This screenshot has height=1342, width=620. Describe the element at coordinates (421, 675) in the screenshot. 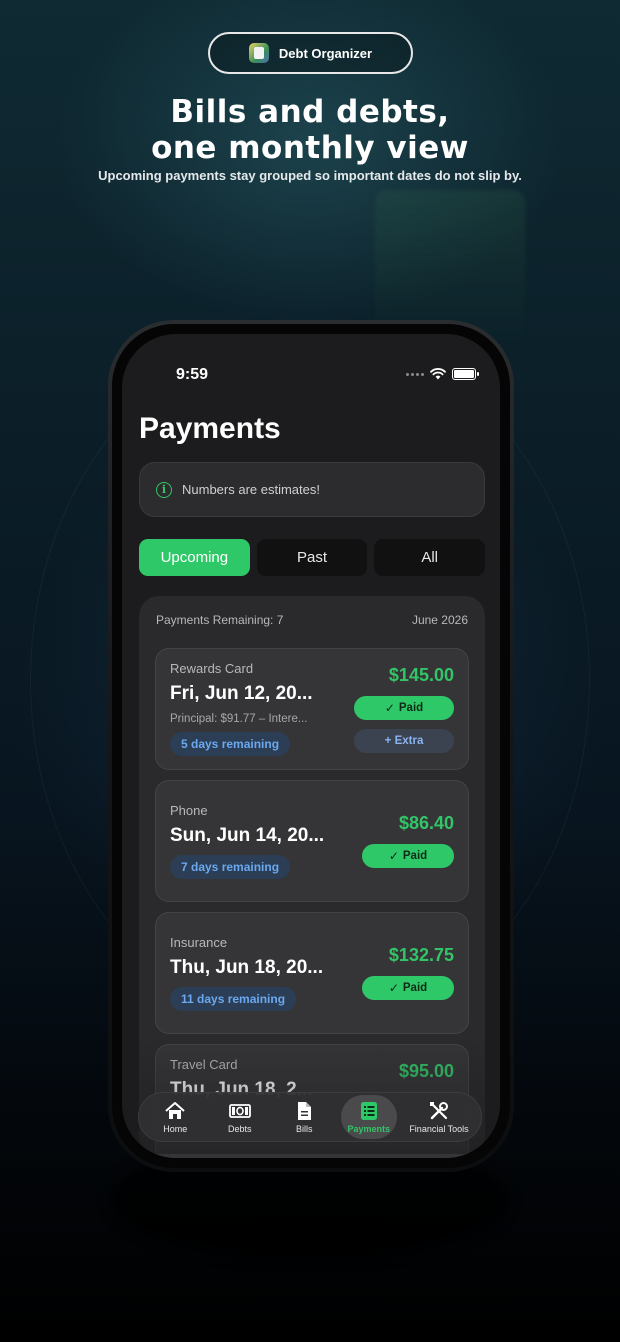

I see `payment-amount: $145.00` at that location.